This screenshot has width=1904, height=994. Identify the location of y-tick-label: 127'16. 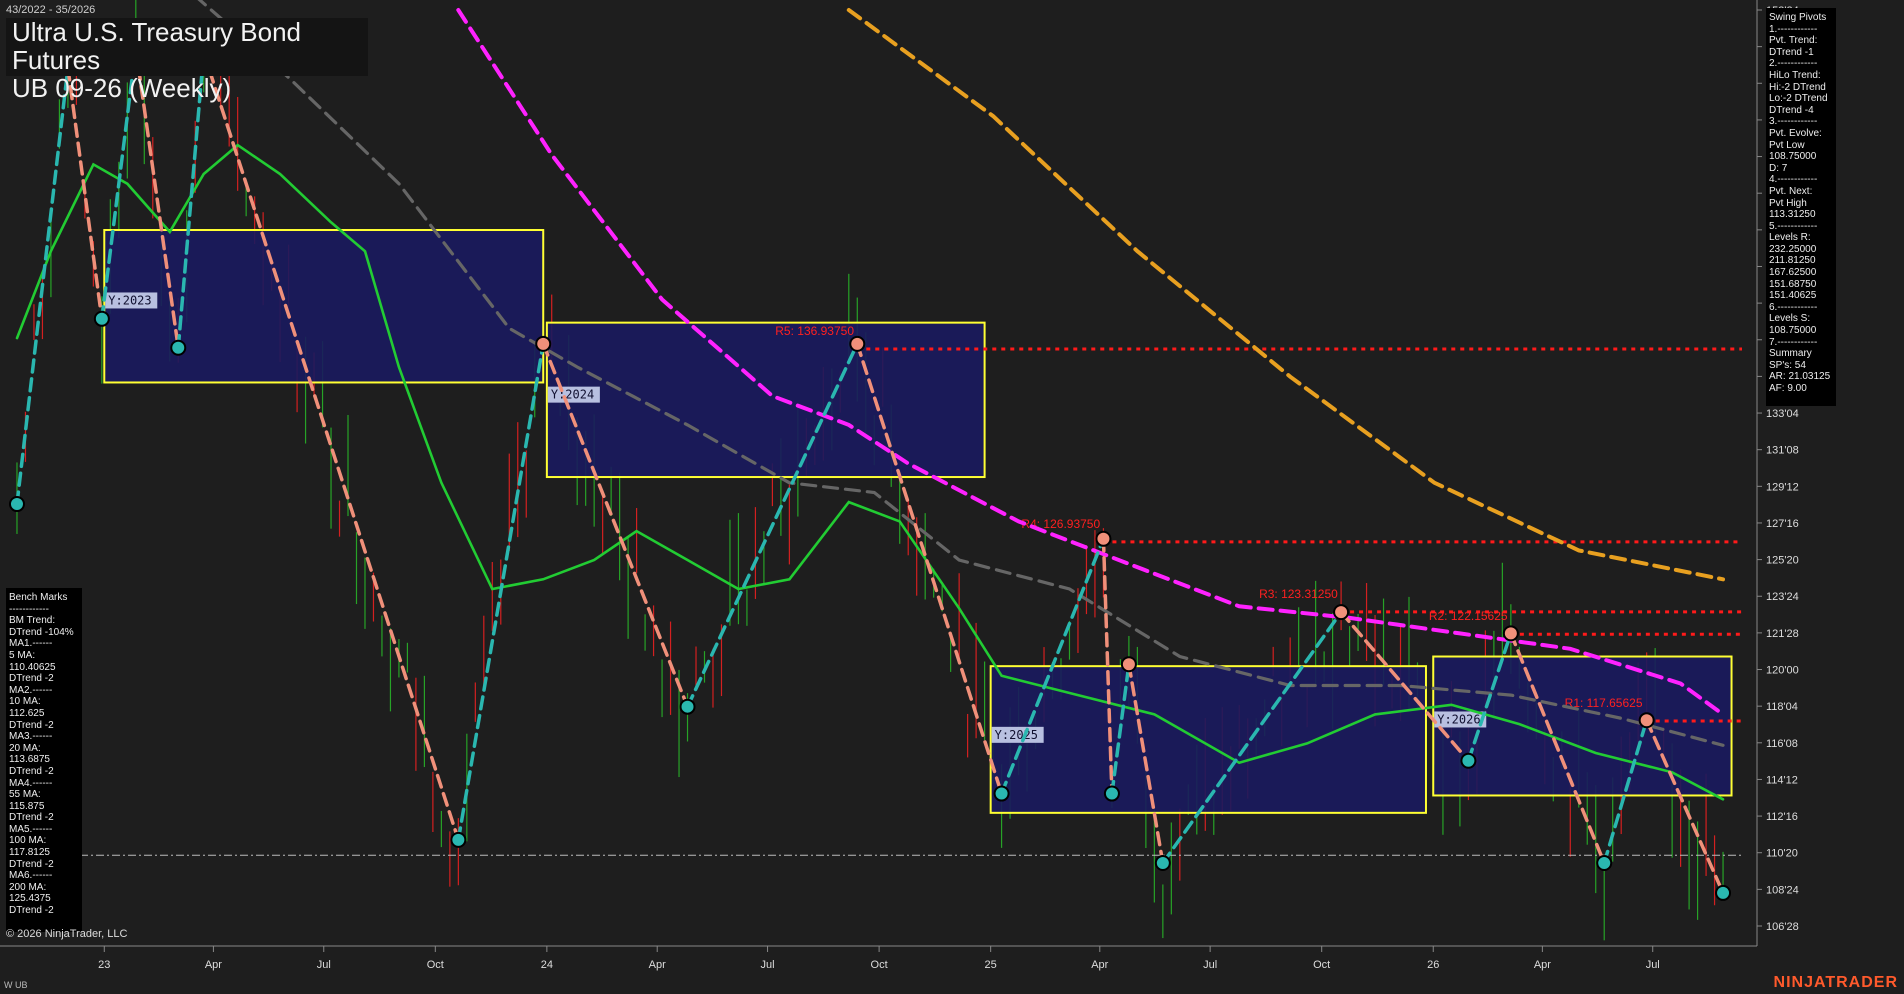
(1782, 524).